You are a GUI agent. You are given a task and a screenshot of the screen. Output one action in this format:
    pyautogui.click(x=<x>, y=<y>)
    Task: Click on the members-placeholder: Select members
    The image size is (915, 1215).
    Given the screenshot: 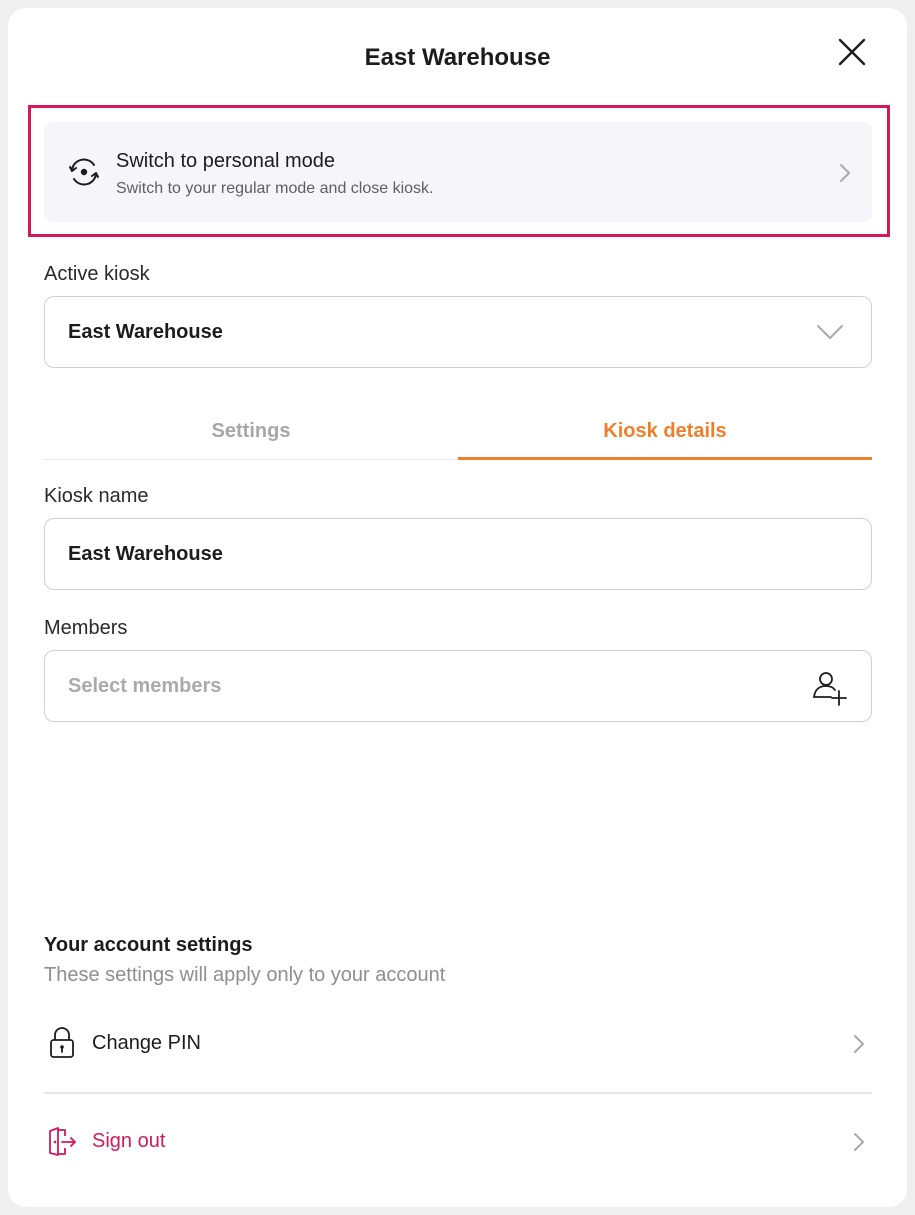 What is the action you would take?
    pyautogui.click(x=145, y=686)
    